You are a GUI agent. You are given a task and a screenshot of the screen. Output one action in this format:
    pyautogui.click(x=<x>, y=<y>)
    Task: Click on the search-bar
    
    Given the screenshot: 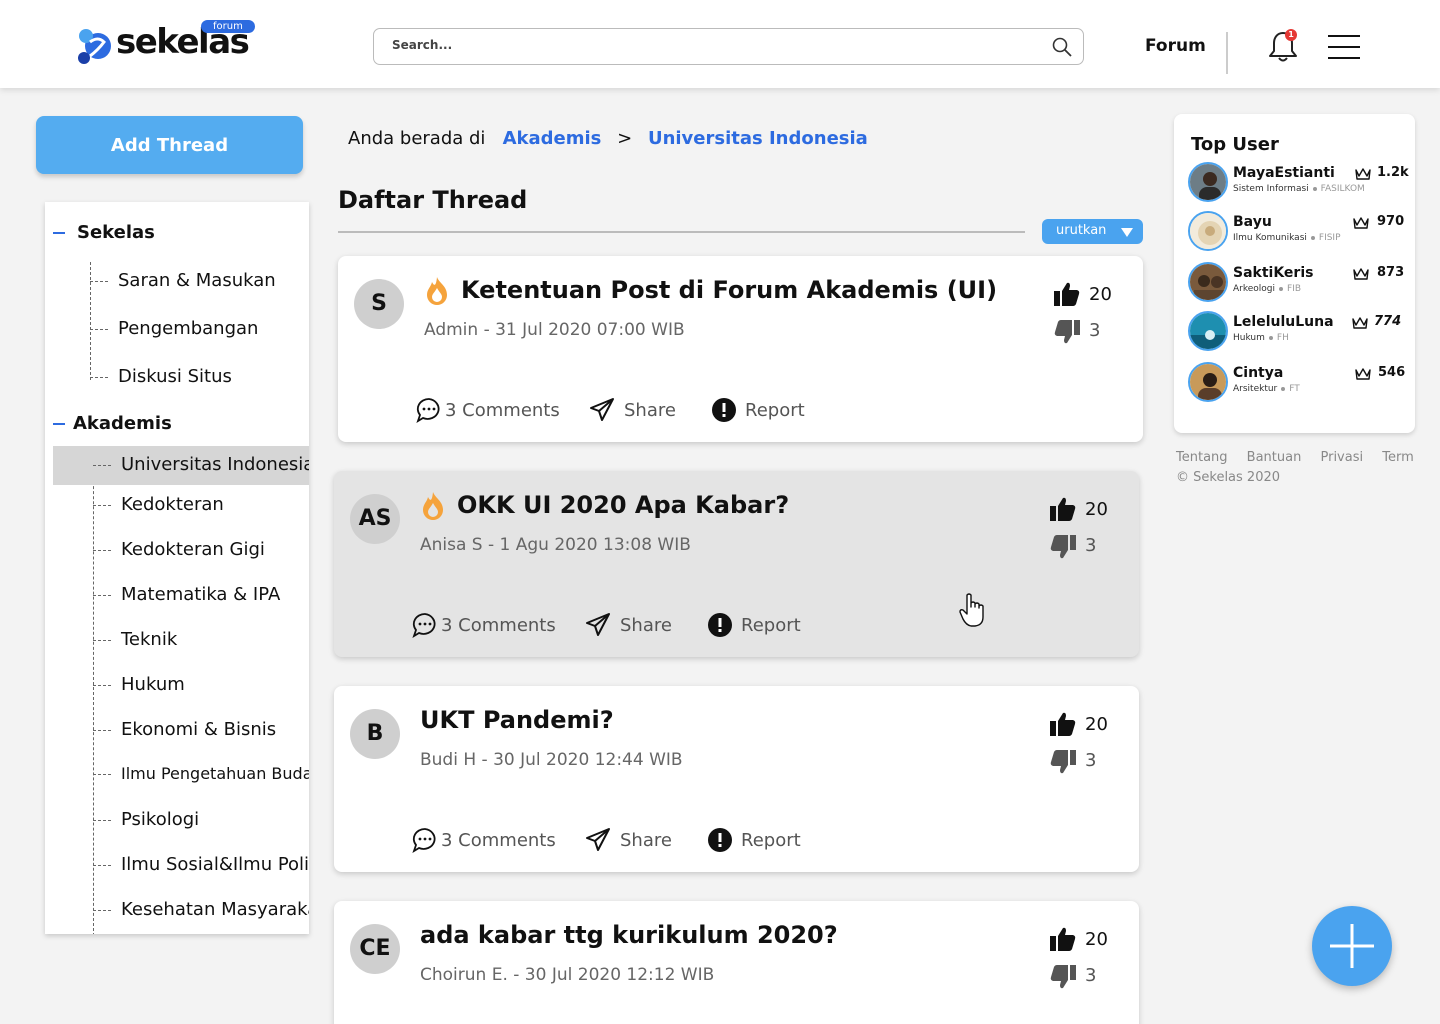 What is the action you would take?
    pyautogui.click(x=728, y=46)
    